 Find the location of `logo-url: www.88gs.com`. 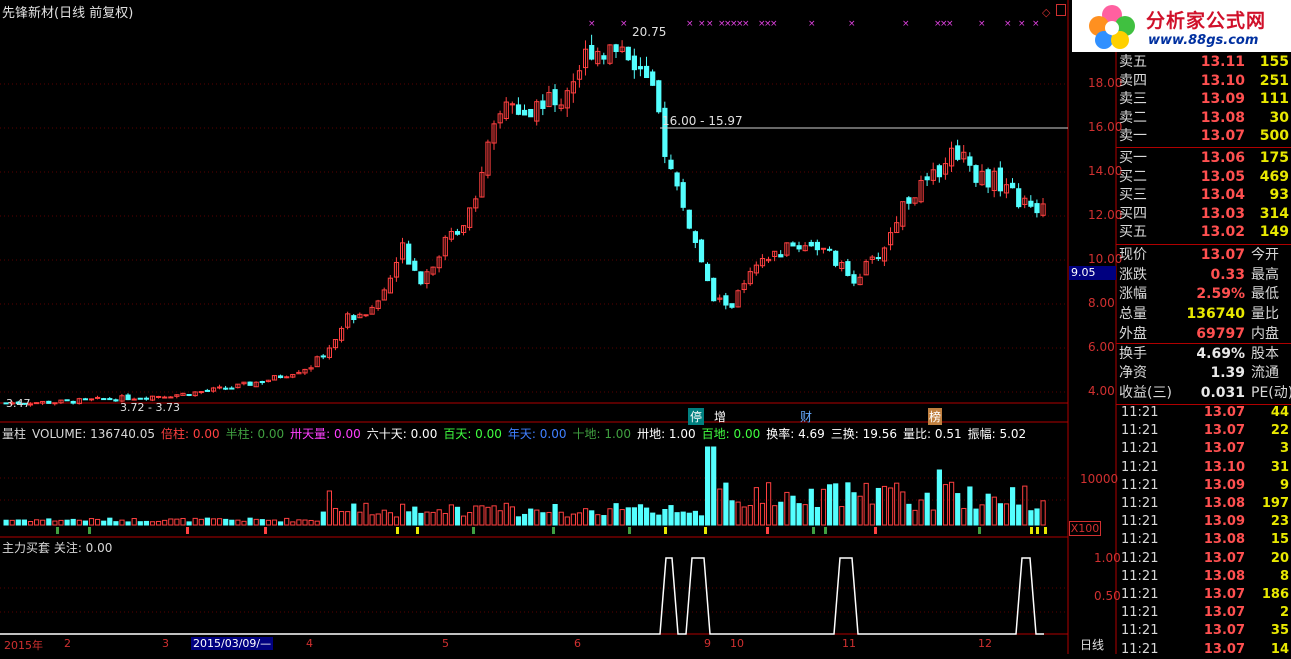

logo-url: www.88gs.com is located at coordinates (1203, 40).